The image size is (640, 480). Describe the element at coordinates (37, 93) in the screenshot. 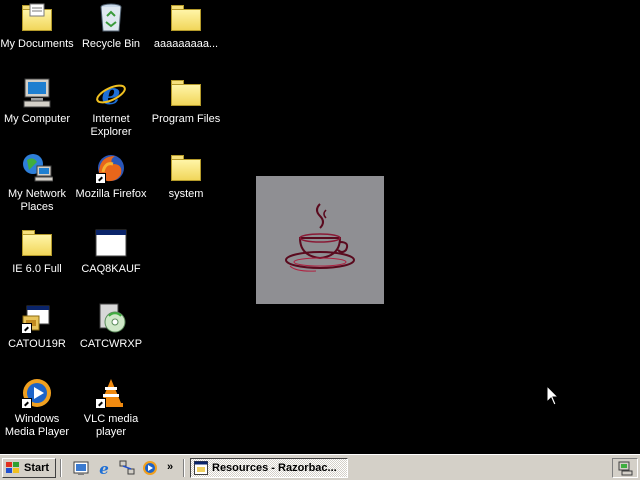

I see `my-computer-icon` at that location.